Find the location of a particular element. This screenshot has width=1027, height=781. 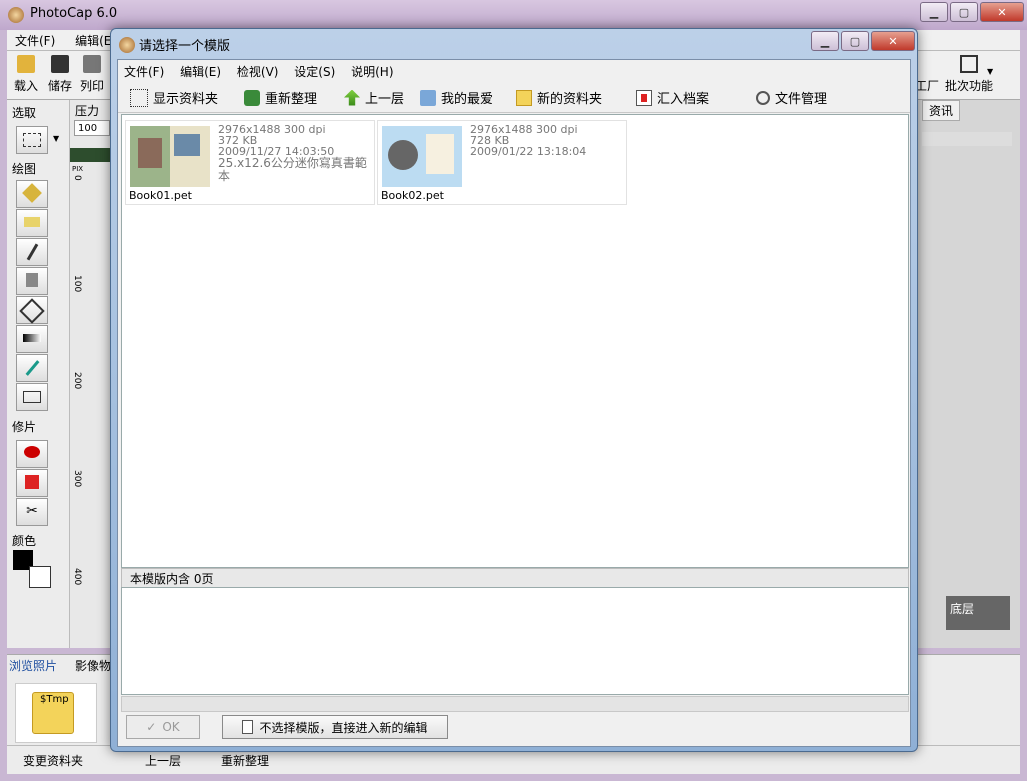

batch-icon is located at coordinates (969, 64).